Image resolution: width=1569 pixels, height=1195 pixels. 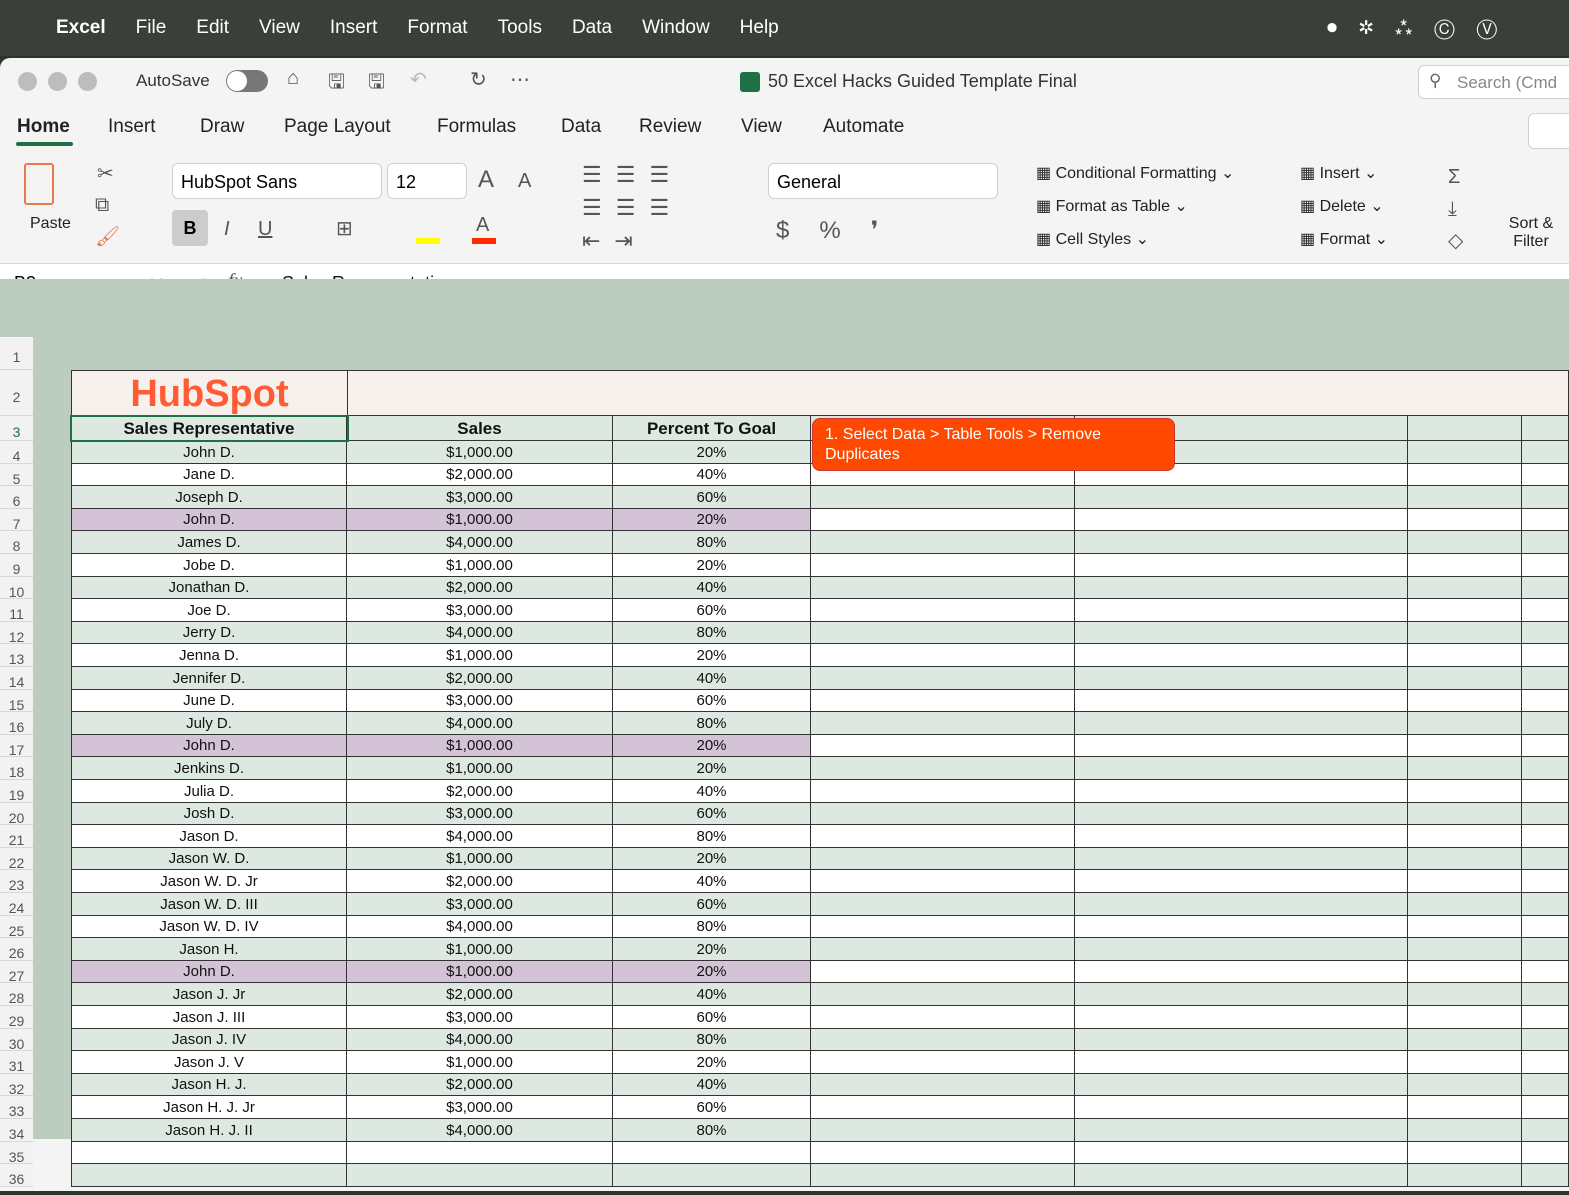 I want to click on rep-name-cell: June D., so click(x=209, y=701).